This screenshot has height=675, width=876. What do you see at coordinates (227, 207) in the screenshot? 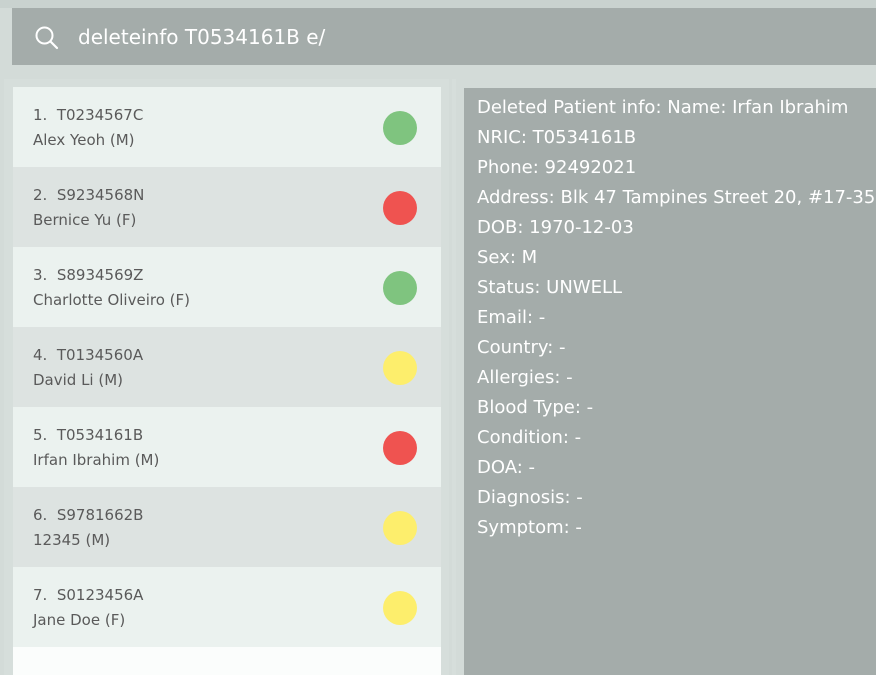
I see `list-item: 2. S9234568N Bernice Yu (F)` at bounding box center [227, 207].